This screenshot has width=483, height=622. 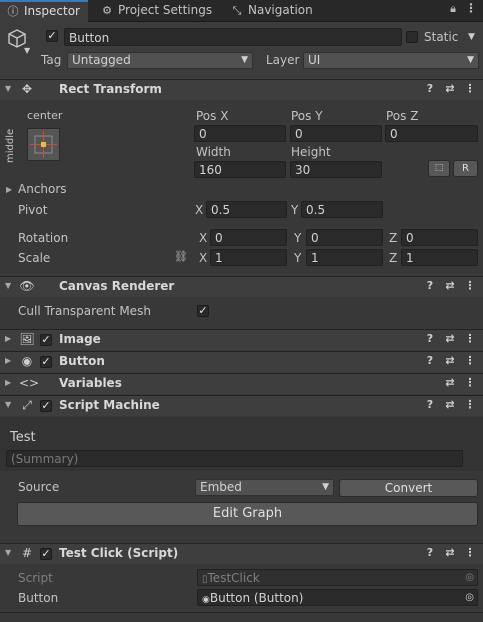 I want to click on source-label: Source, so click(x=39, y=487).